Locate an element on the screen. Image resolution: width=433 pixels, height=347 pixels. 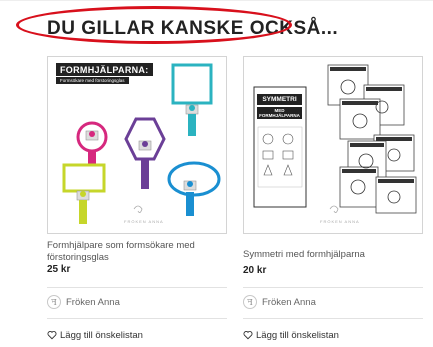
oval-magnifier-blue is located at coordinates (194, 188).